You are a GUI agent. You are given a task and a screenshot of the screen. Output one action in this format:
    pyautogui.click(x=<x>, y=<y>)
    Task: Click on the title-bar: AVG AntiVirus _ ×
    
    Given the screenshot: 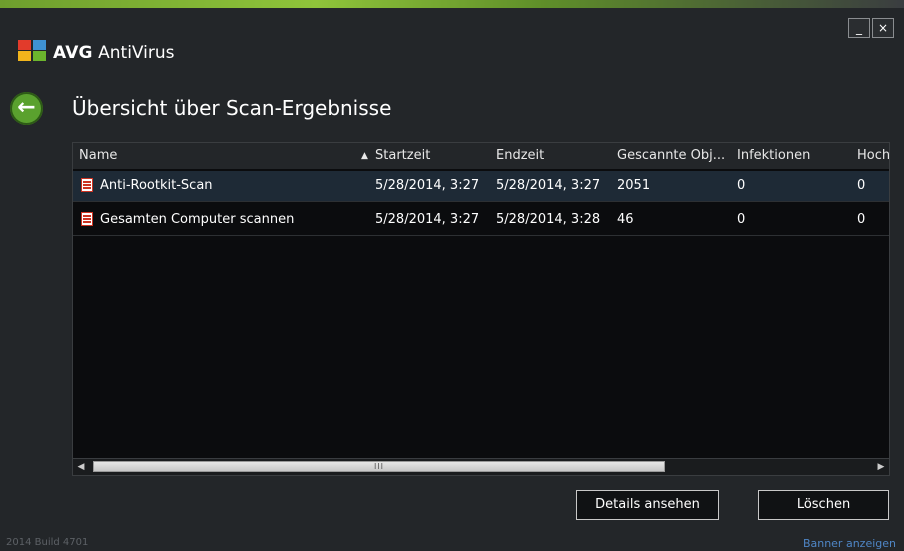 What is the action you would take?
    pyautogui.click(x=452, y=42)
    